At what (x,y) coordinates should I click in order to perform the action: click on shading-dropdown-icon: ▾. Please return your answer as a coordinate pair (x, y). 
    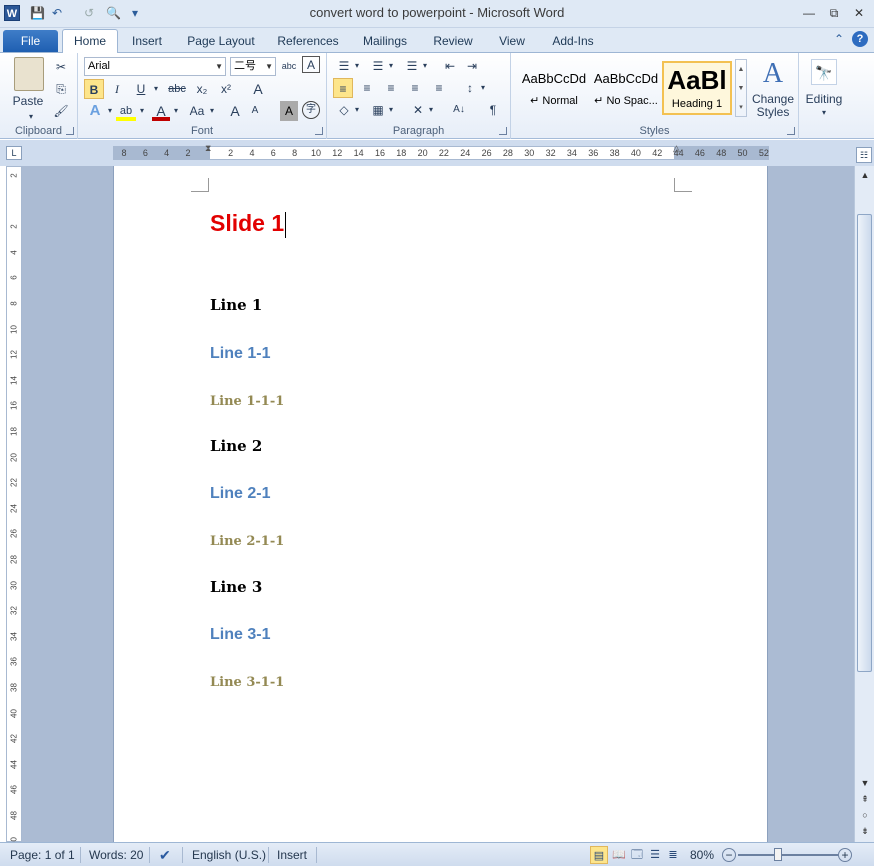
    Looking at the image, I should click on (357, 110).